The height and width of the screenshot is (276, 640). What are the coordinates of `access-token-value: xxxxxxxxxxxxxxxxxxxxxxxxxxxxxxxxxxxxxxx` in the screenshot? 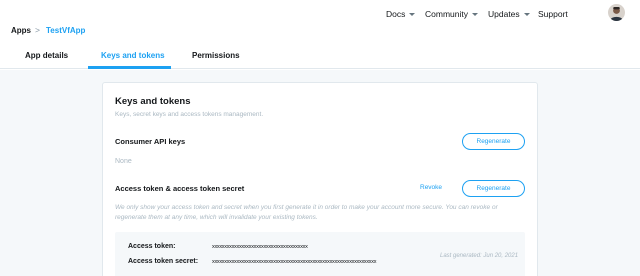 It's located at (260, 247).